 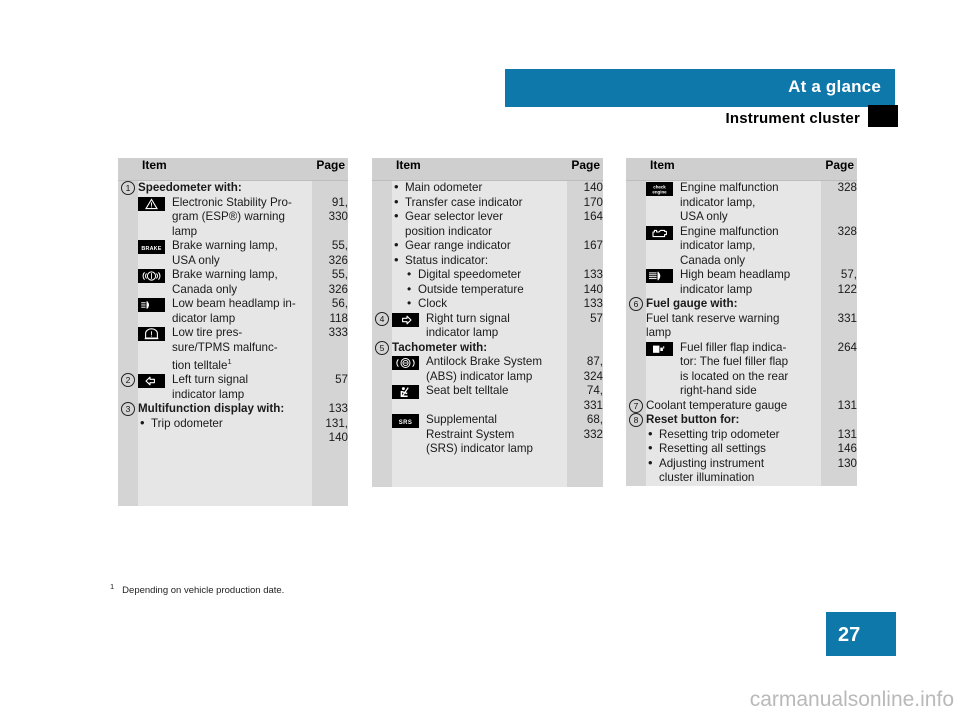 I want to click on table-row: Seat belt telltale 74, 331, so click(x=487, y=398).